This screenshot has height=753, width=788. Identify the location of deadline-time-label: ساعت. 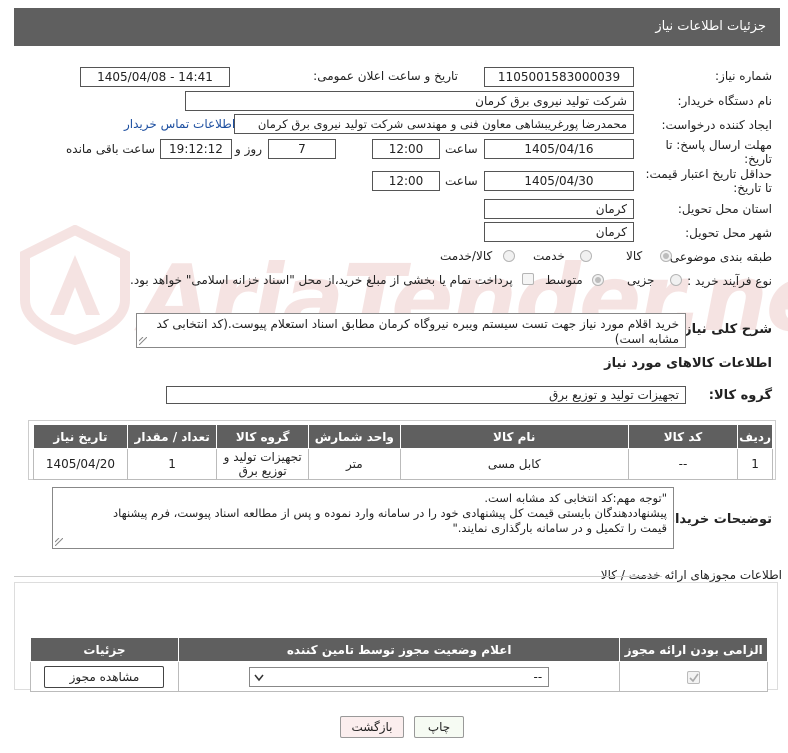
(461, 149).